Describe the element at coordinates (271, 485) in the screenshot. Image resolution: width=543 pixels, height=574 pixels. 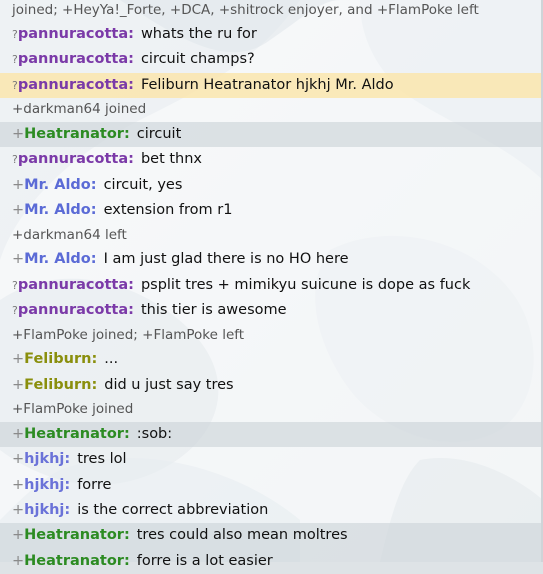
I see `chat-message: +hjkhj forre` at that location.